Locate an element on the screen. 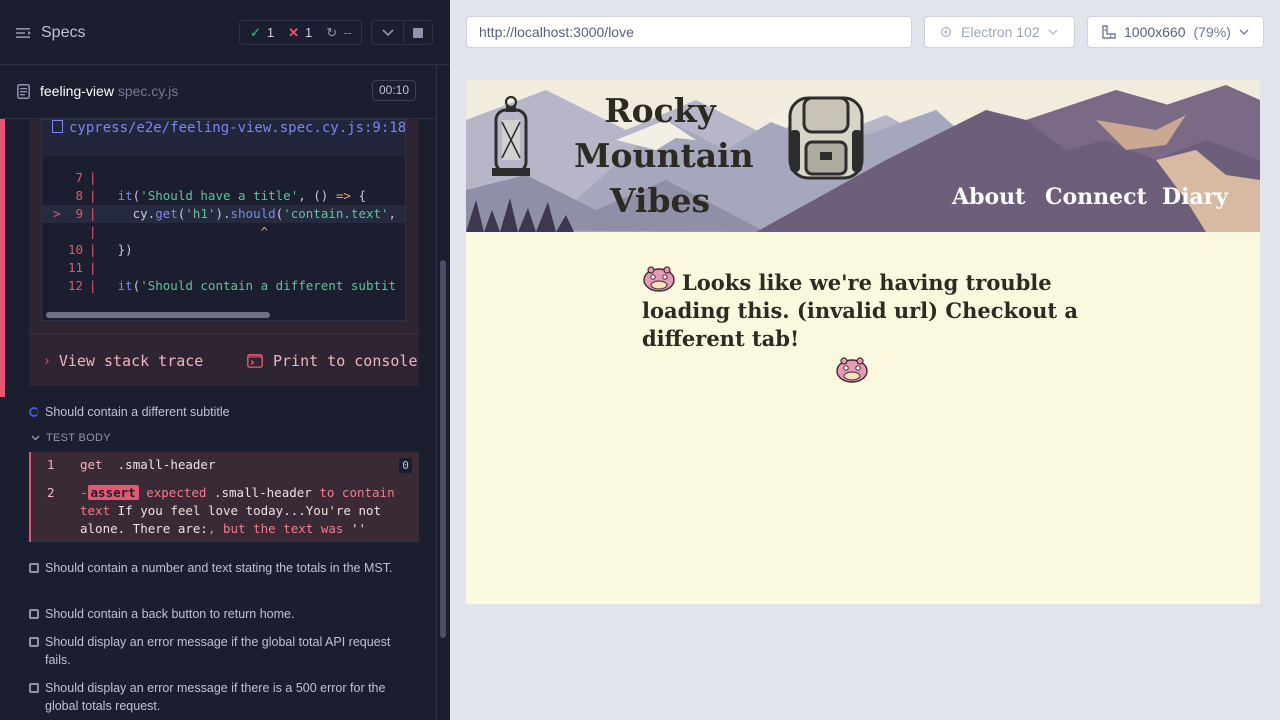 This screenshot has height=720, width=1280. stat-failed: ✕ 1 is located at coordinates (293, 33).